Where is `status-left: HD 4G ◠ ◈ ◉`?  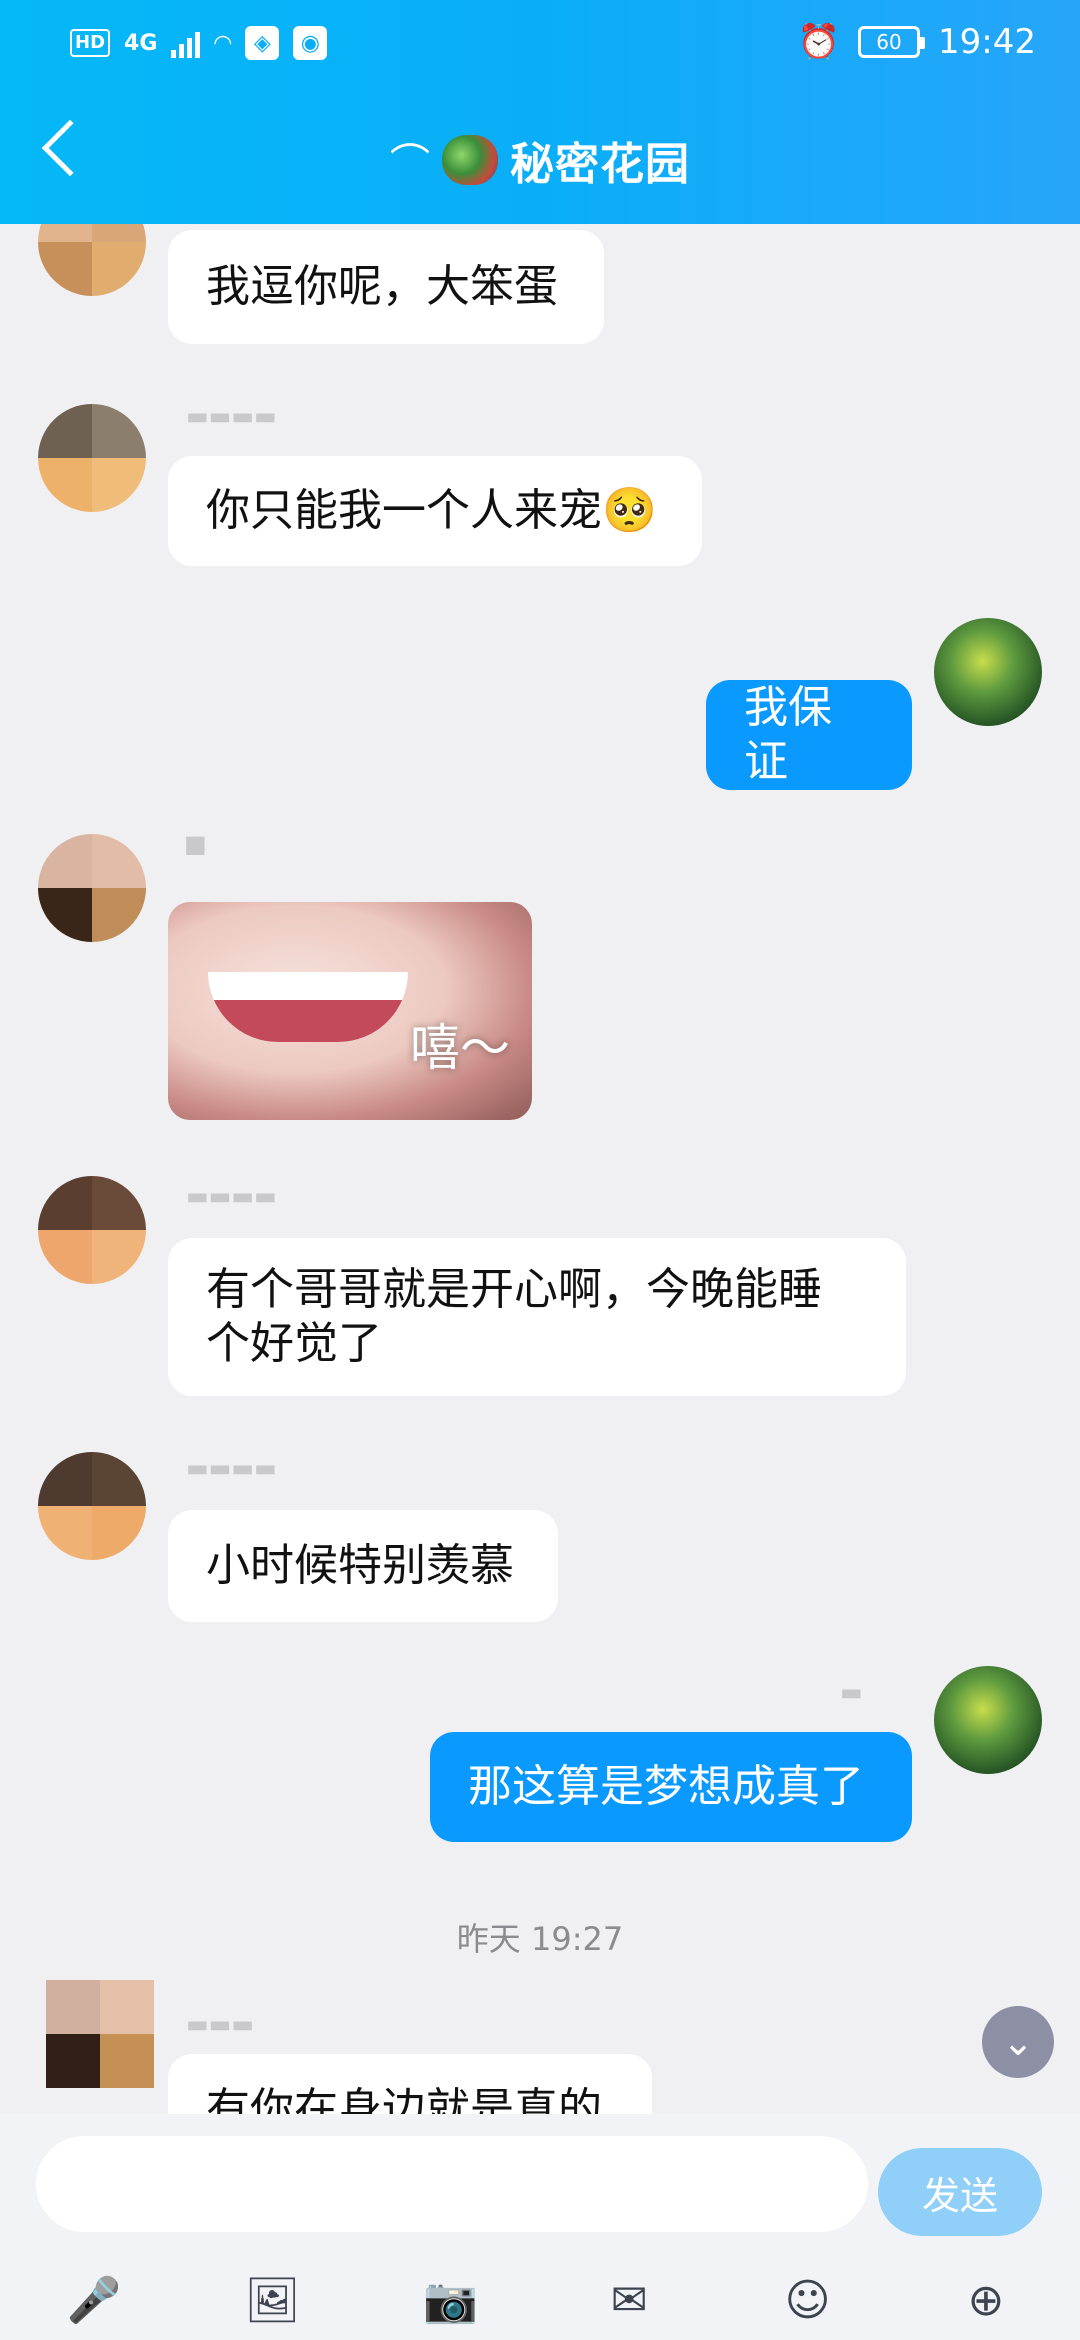 status-left: HD 4G ◠ ◈ ◉ is located at coordinates (199, 43).